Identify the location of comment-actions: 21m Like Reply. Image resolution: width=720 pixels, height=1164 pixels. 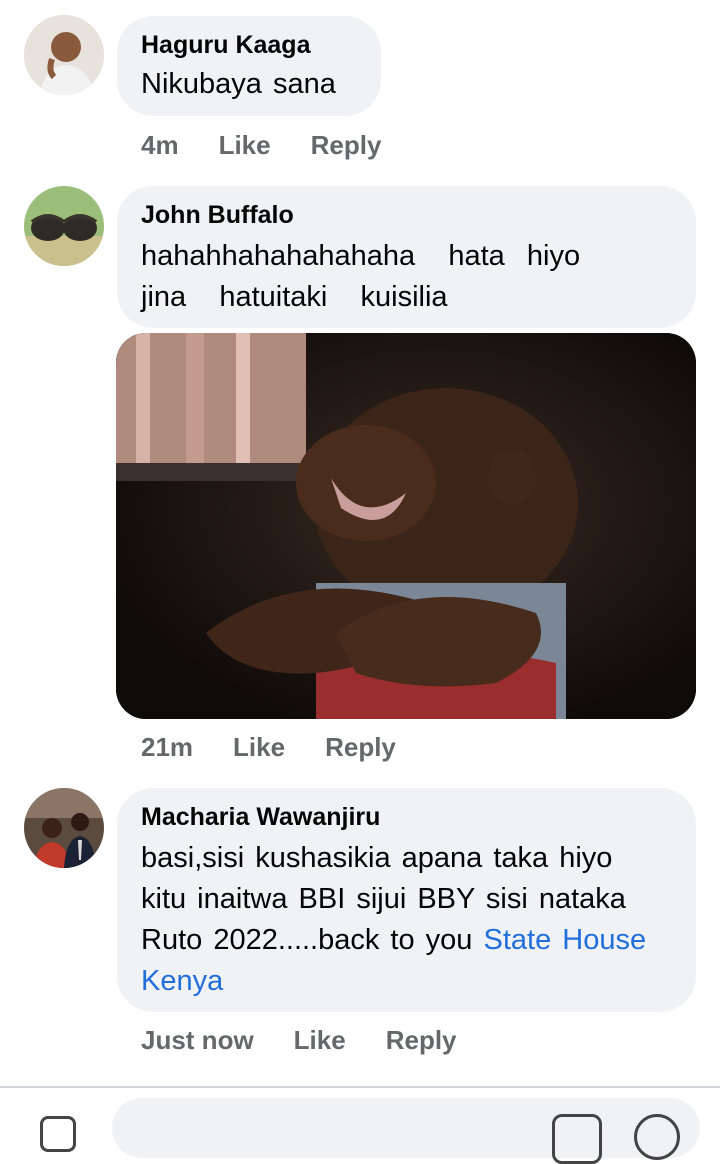
(288, 747).